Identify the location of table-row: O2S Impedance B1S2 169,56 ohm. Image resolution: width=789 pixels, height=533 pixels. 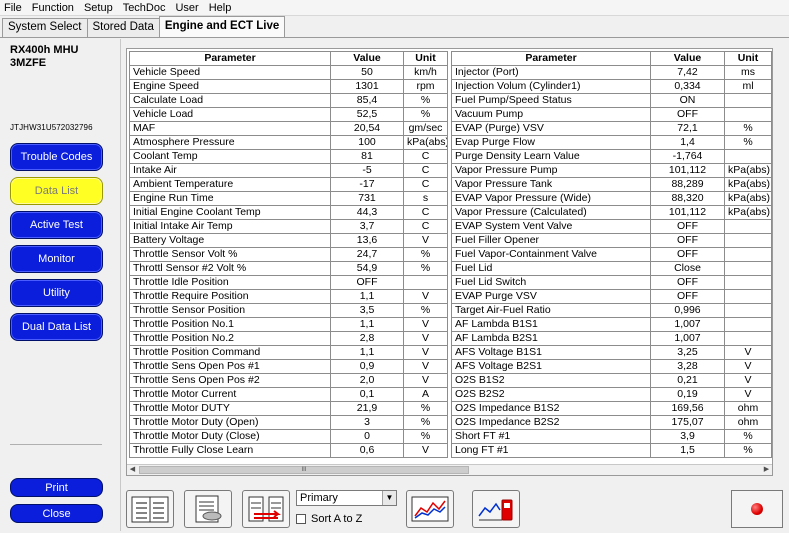
(611, 408).